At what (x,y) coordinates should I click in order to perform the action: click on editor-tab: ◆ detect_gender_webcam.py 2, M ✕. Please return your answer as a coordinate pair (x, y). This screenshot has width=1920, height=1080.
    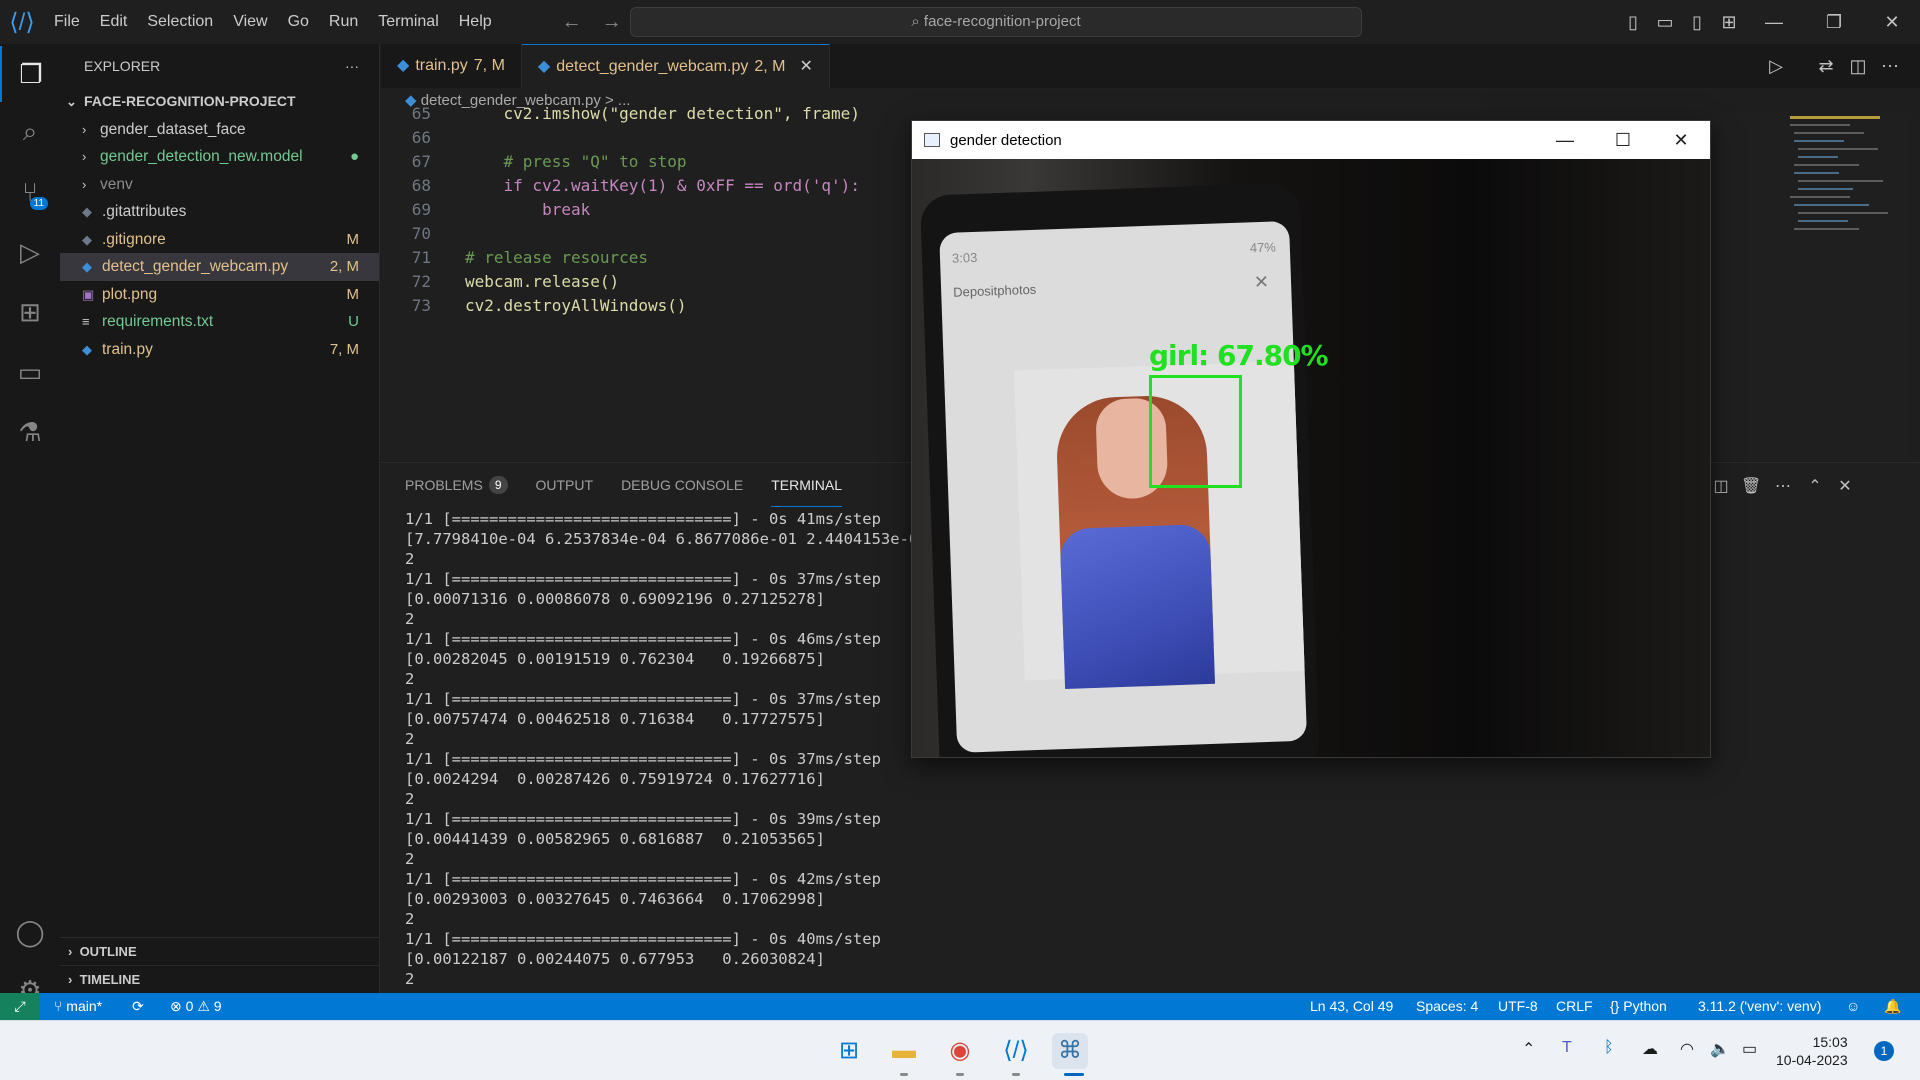
    Looking at the image, I should click on (675, 66).